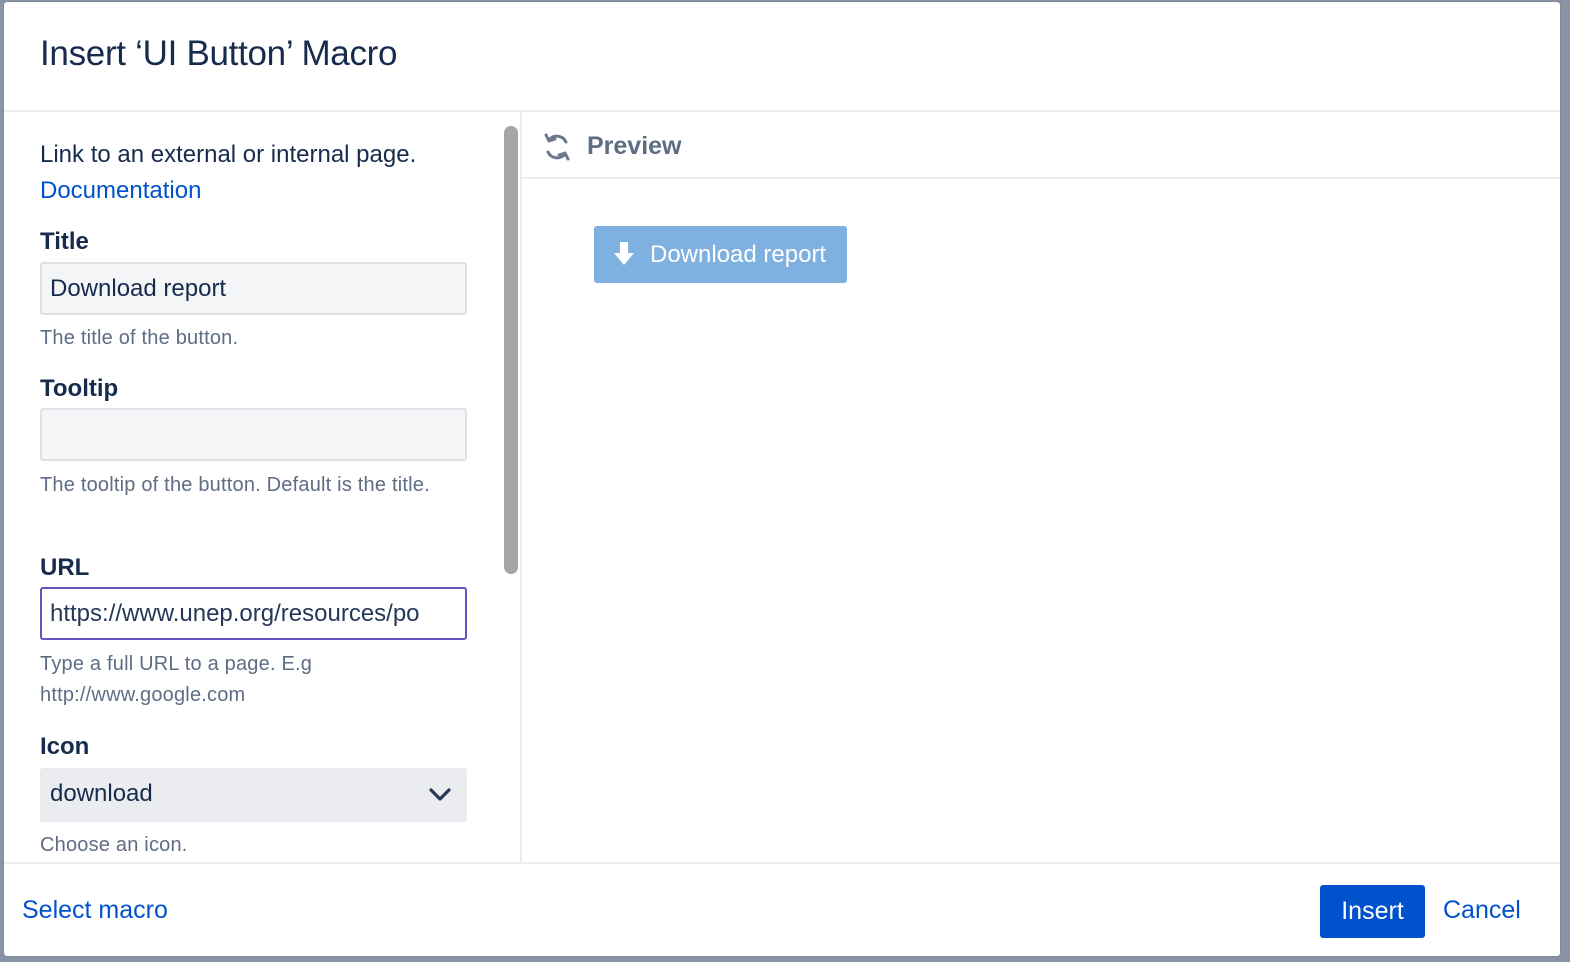 The height and width of the screenshot is (962, 1570). What do you see at coordinates (219, 53) in the screenshot?
I see `dialog-title: Insert ‘UI Button’ Macro` at bounding box center [219, 53].